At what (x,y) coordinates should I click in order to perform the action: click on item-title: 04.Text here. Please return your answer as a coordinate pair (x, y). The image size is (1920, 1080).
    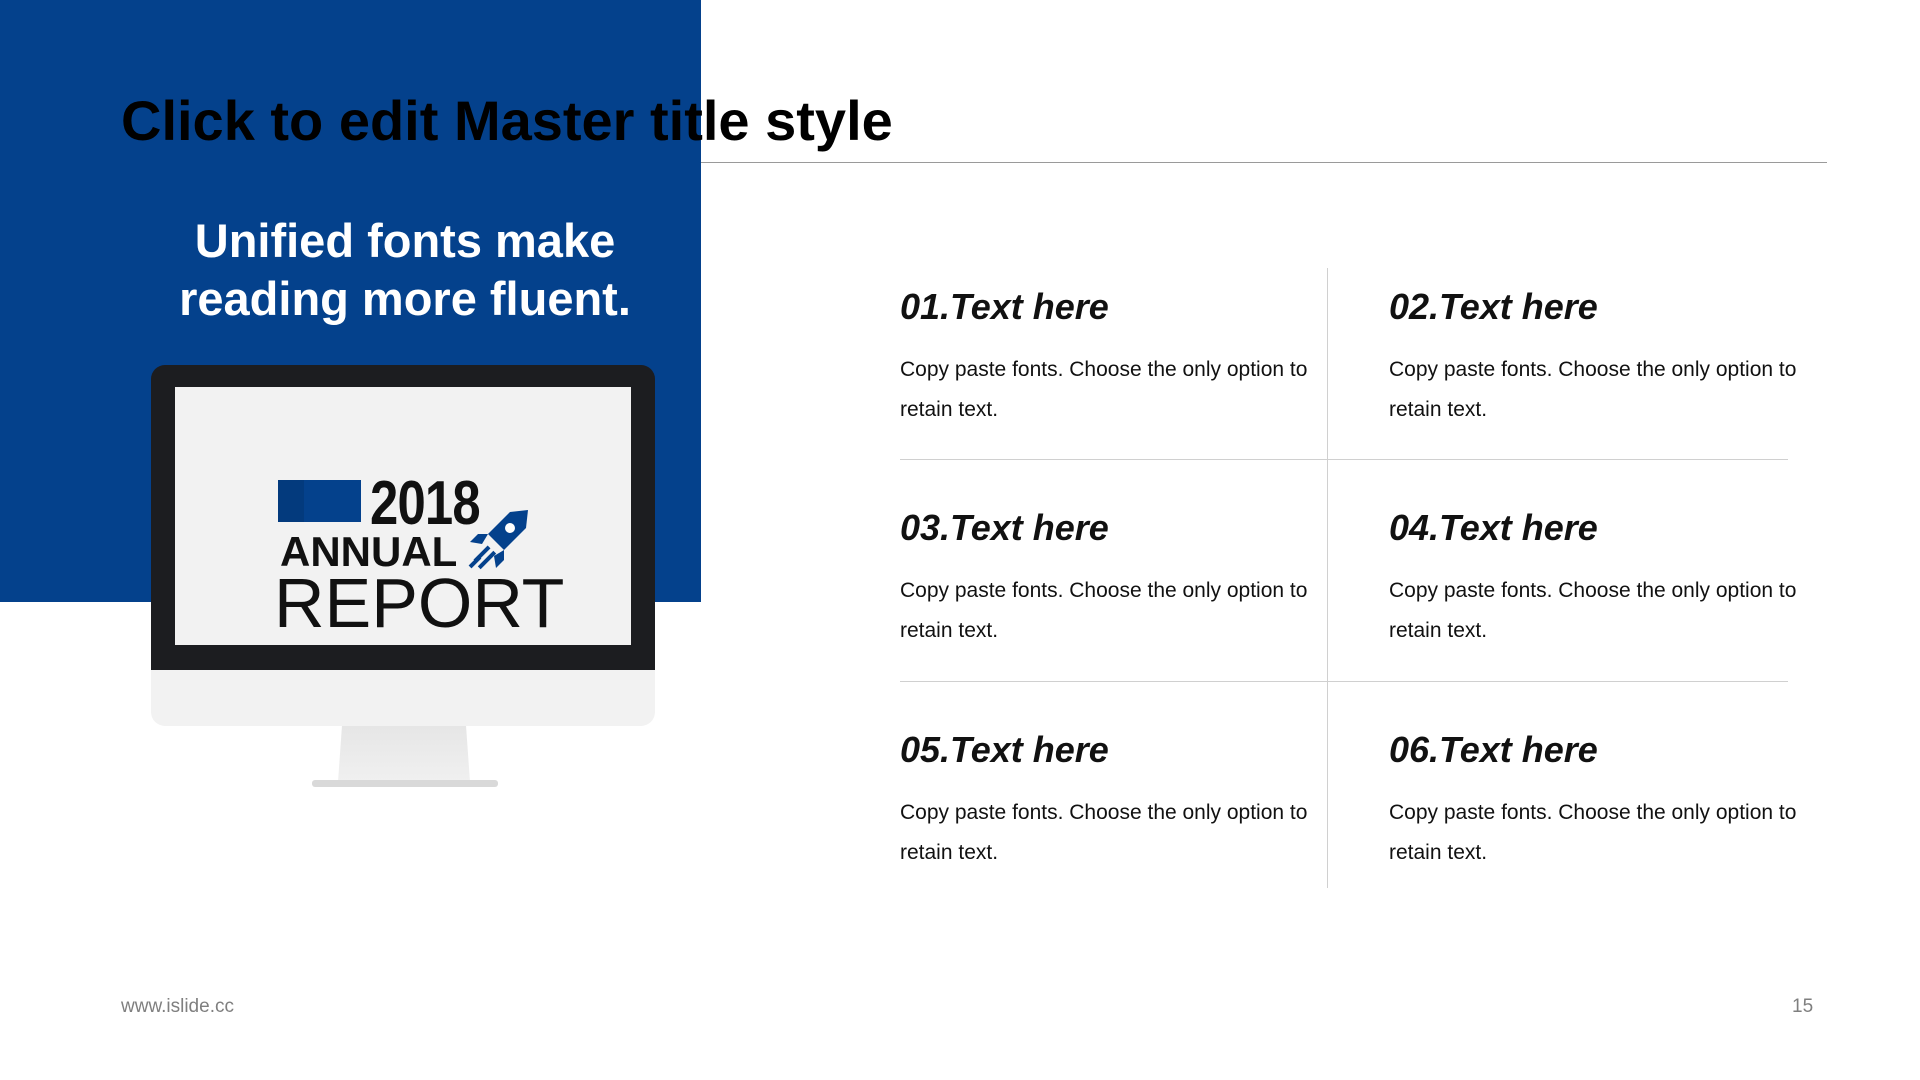
    Looking at the image, I should click on (1599, 528).